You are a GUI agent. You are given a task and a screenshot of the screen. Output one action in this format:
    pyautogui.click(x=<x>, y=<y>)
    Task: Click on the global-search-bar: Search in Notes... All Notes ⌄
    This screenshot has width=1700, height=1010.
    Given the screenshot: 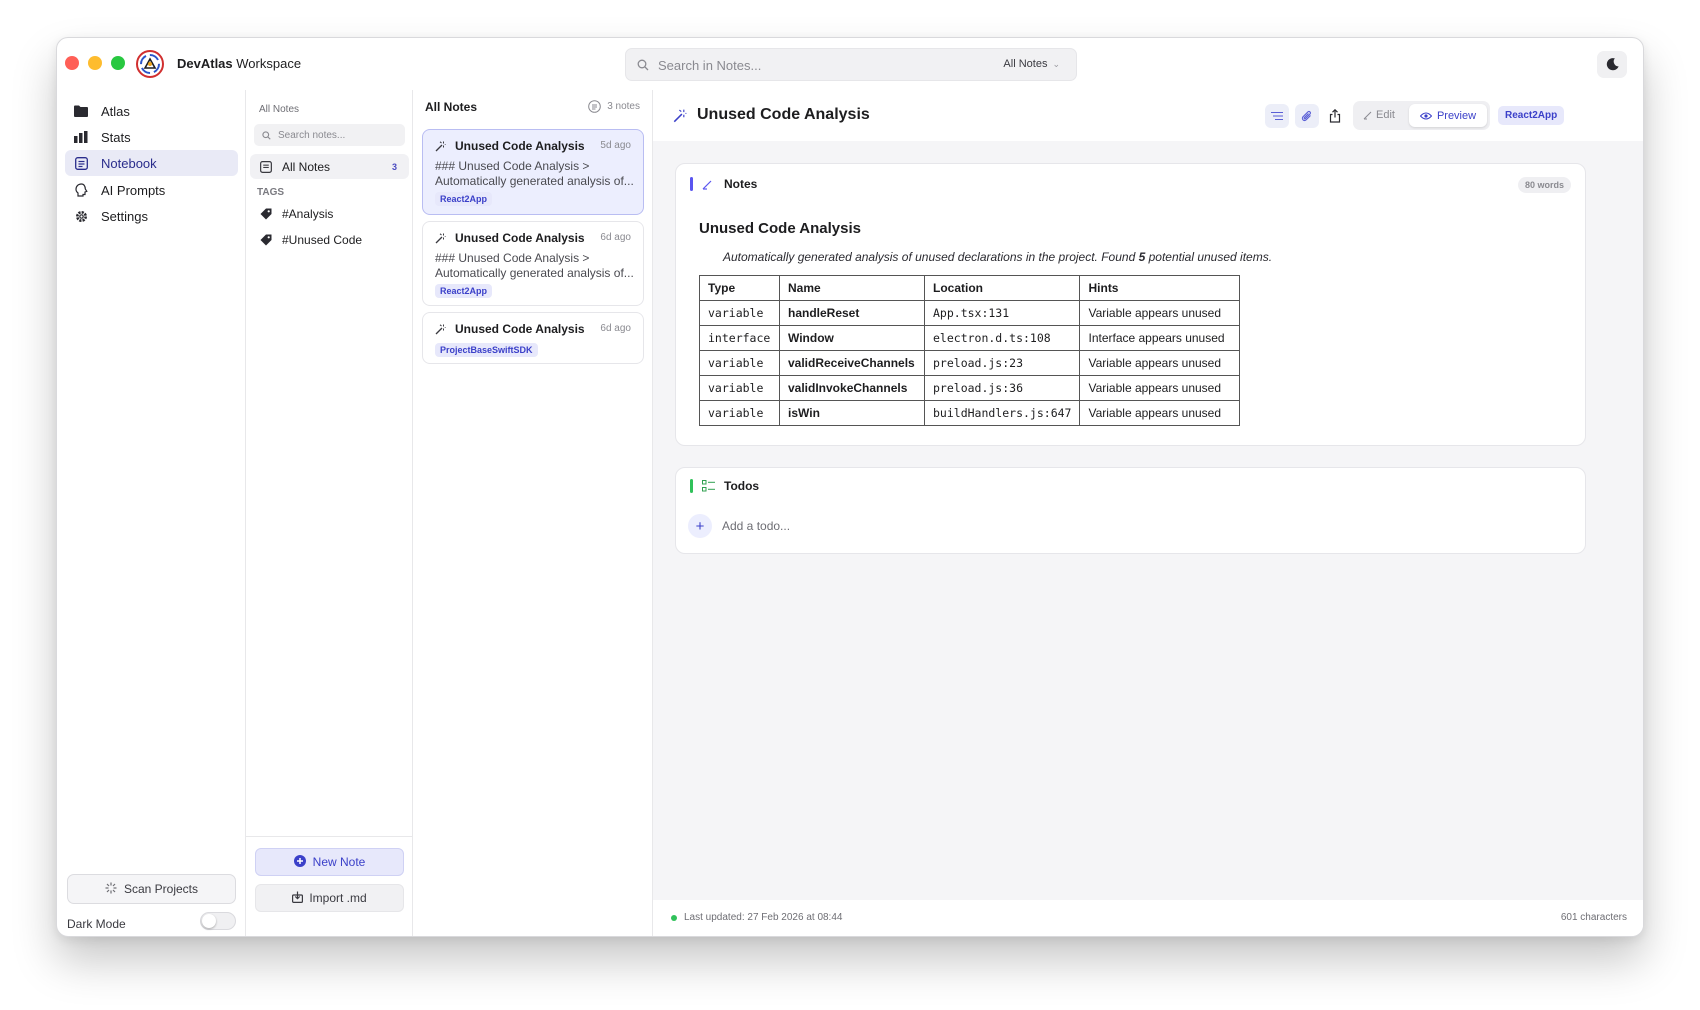 What is the action you would take?
    pyautogui.click(x=851, y=64)
    